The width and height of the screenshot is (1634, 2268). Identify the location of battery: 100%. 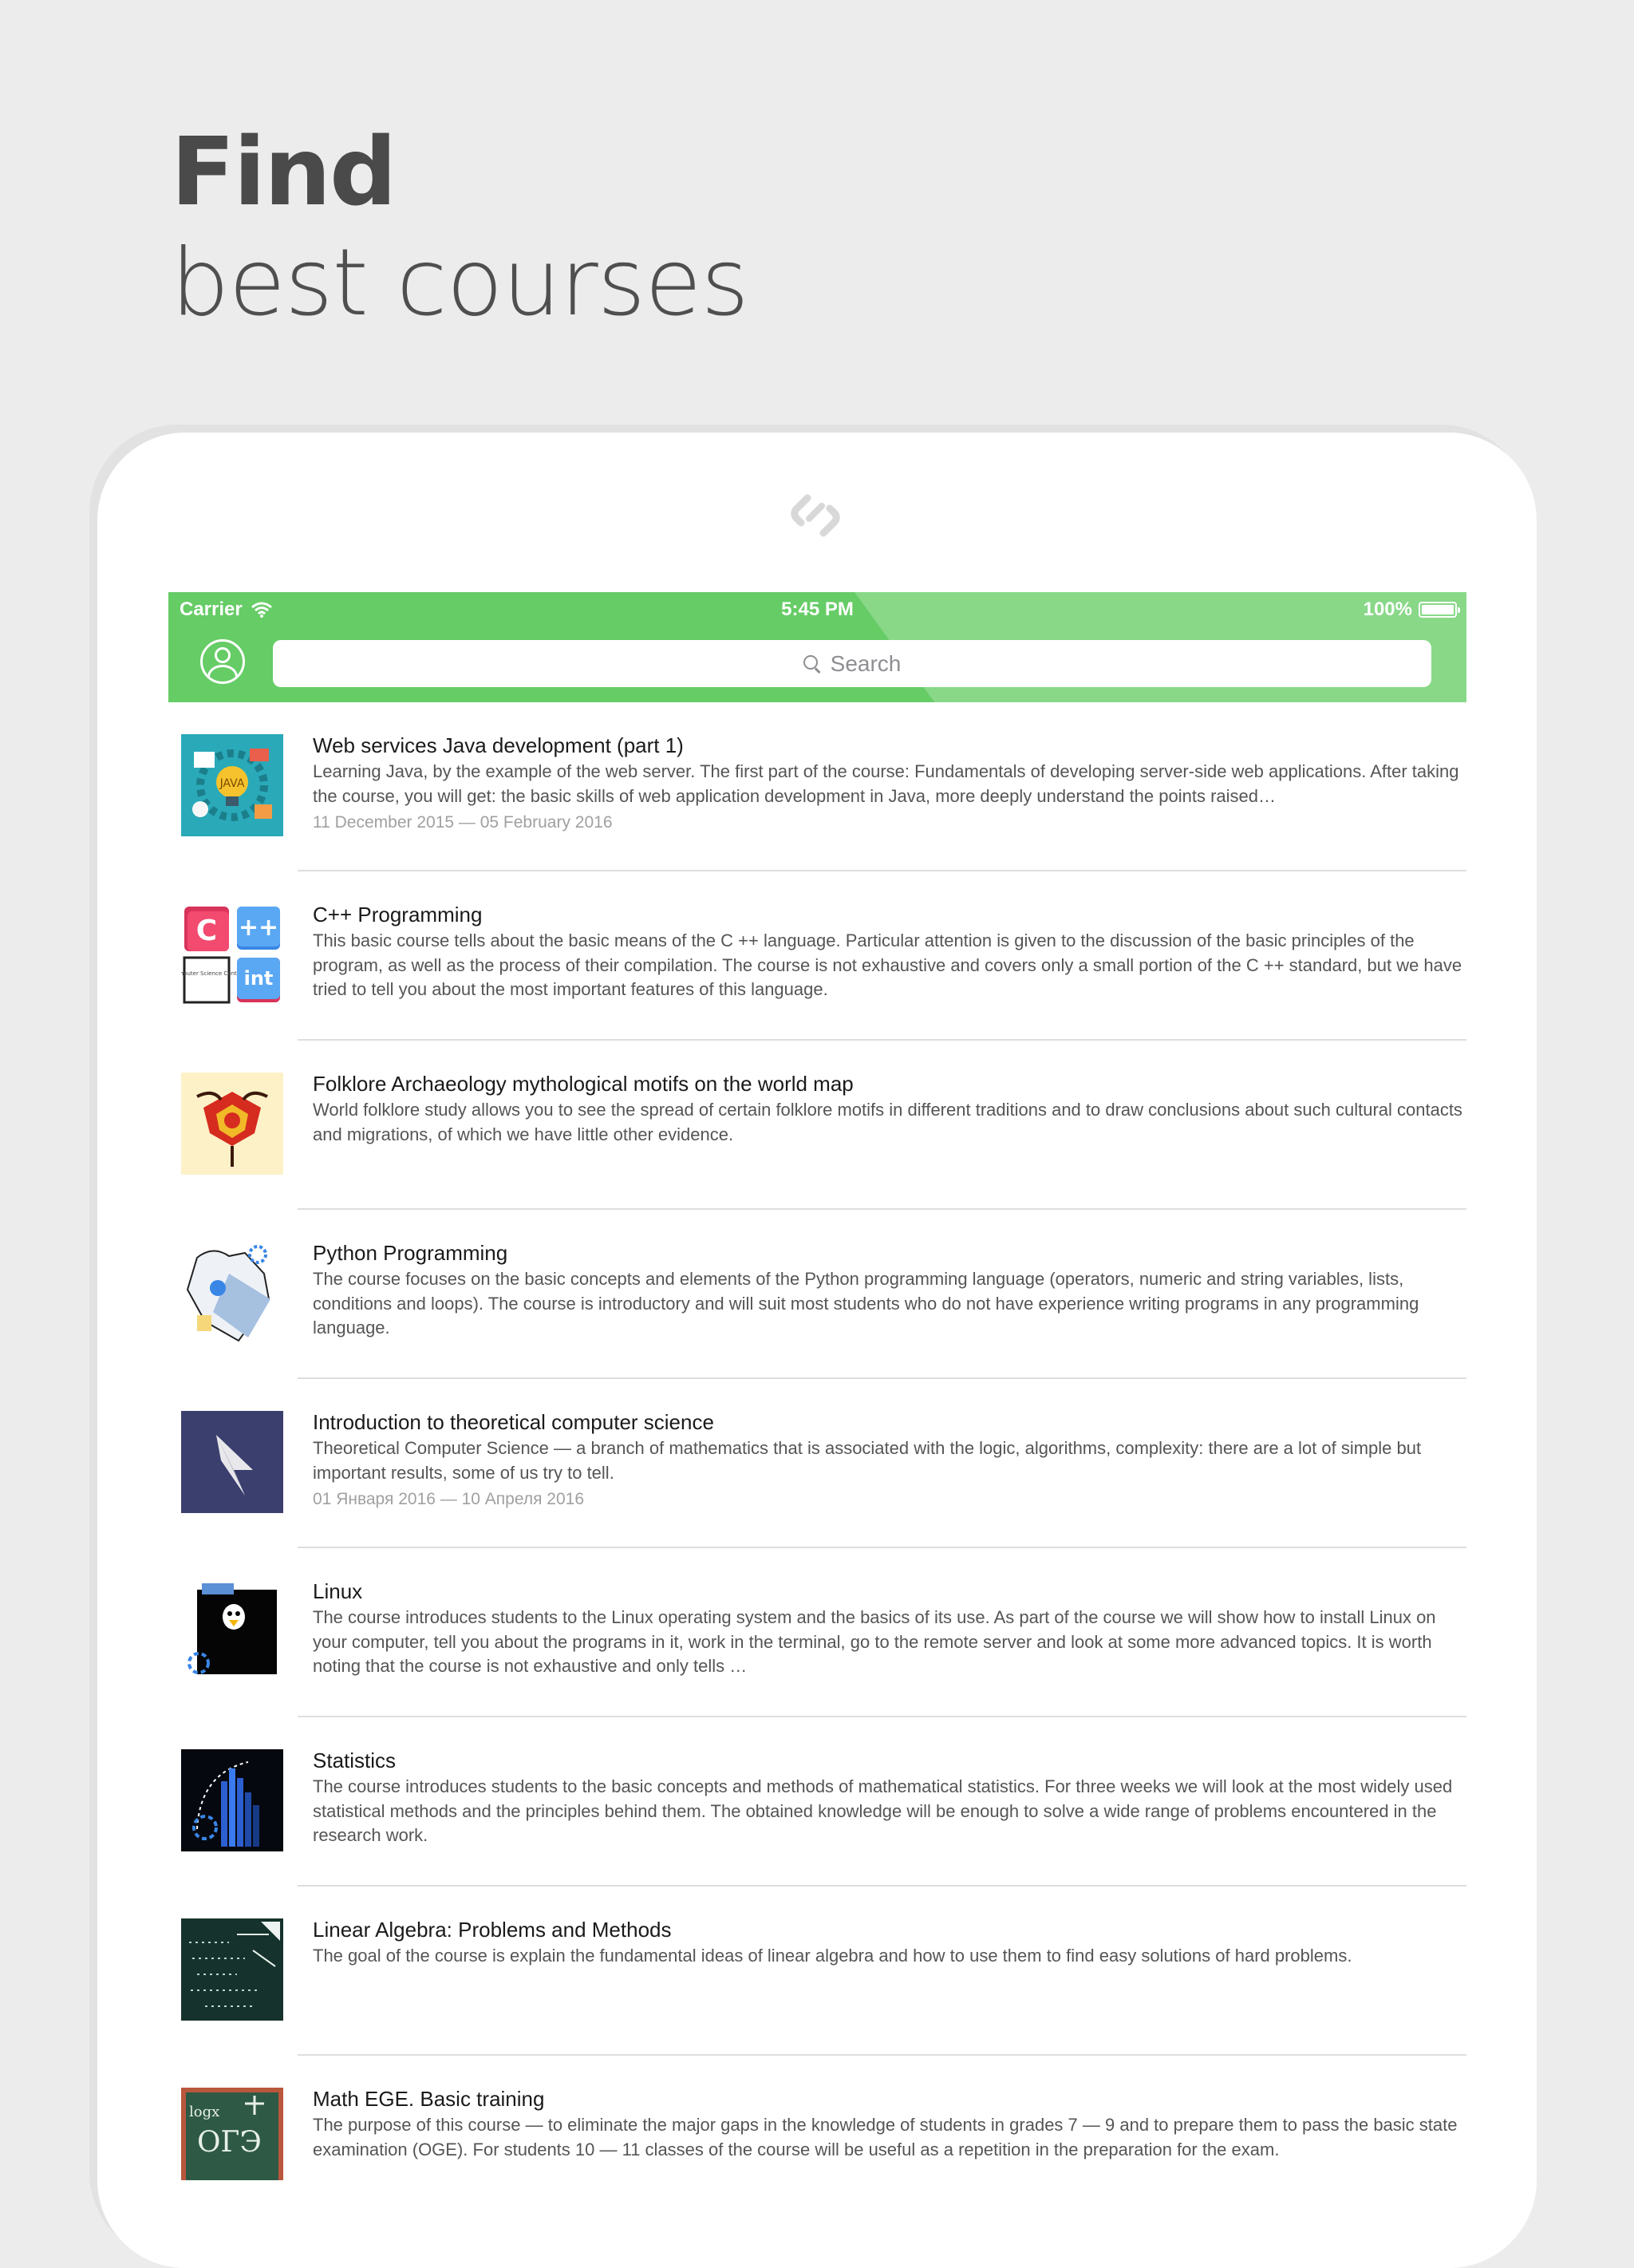
(1411, 610).